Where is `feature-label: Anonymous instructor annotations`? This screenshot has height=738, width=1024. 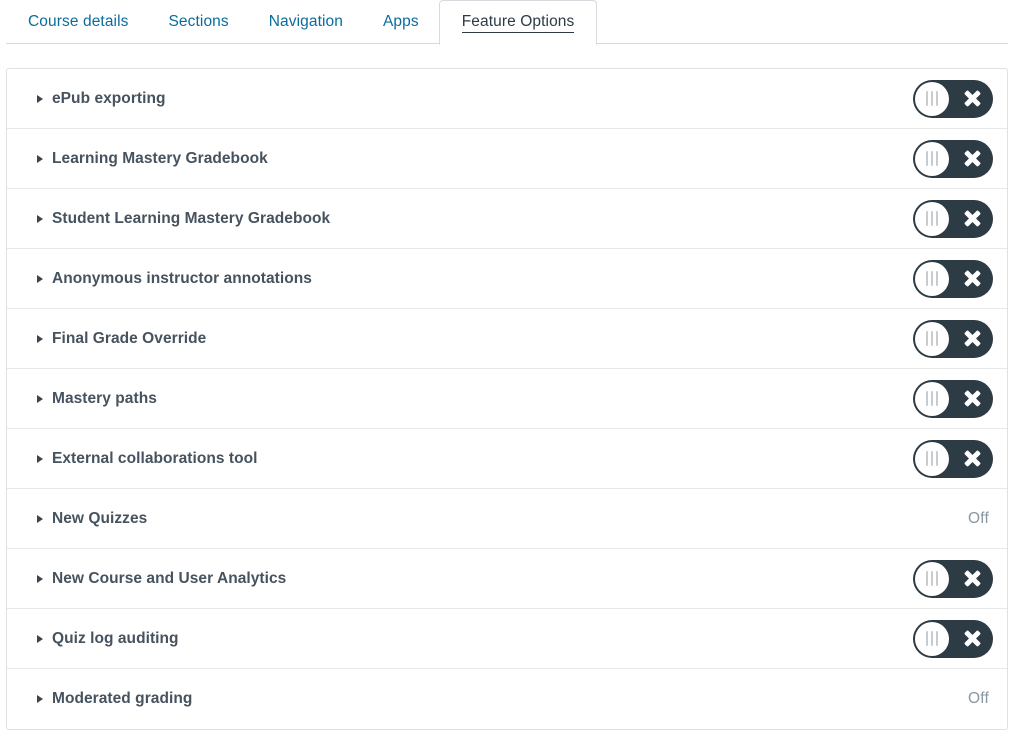 feature-label: Anonymous instructor annotations is located at coordinates (478, 279).